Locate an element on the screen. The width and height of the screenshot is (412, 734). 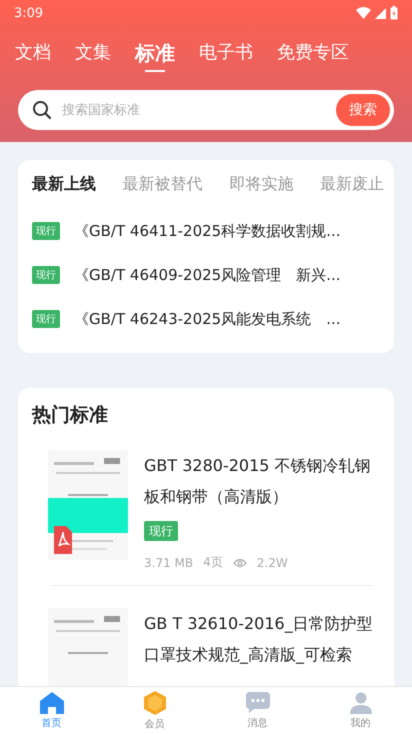
filter-tab: 即将实施 is located at coordinates (261, 184).